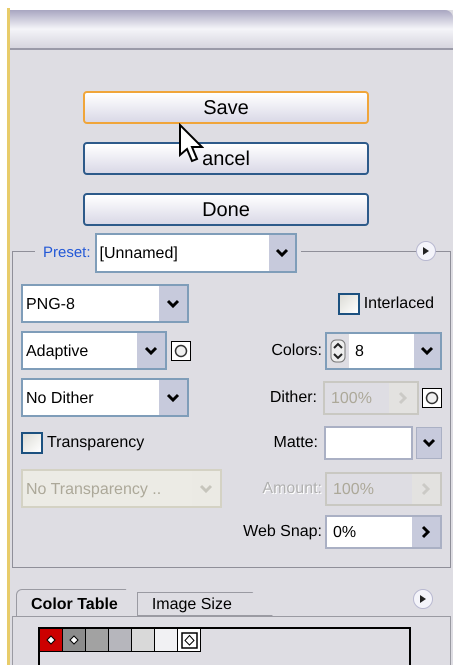 This screenshot has width=453, height=665. I want to click on dither-dropdown: No Dither, so click(105, 397).